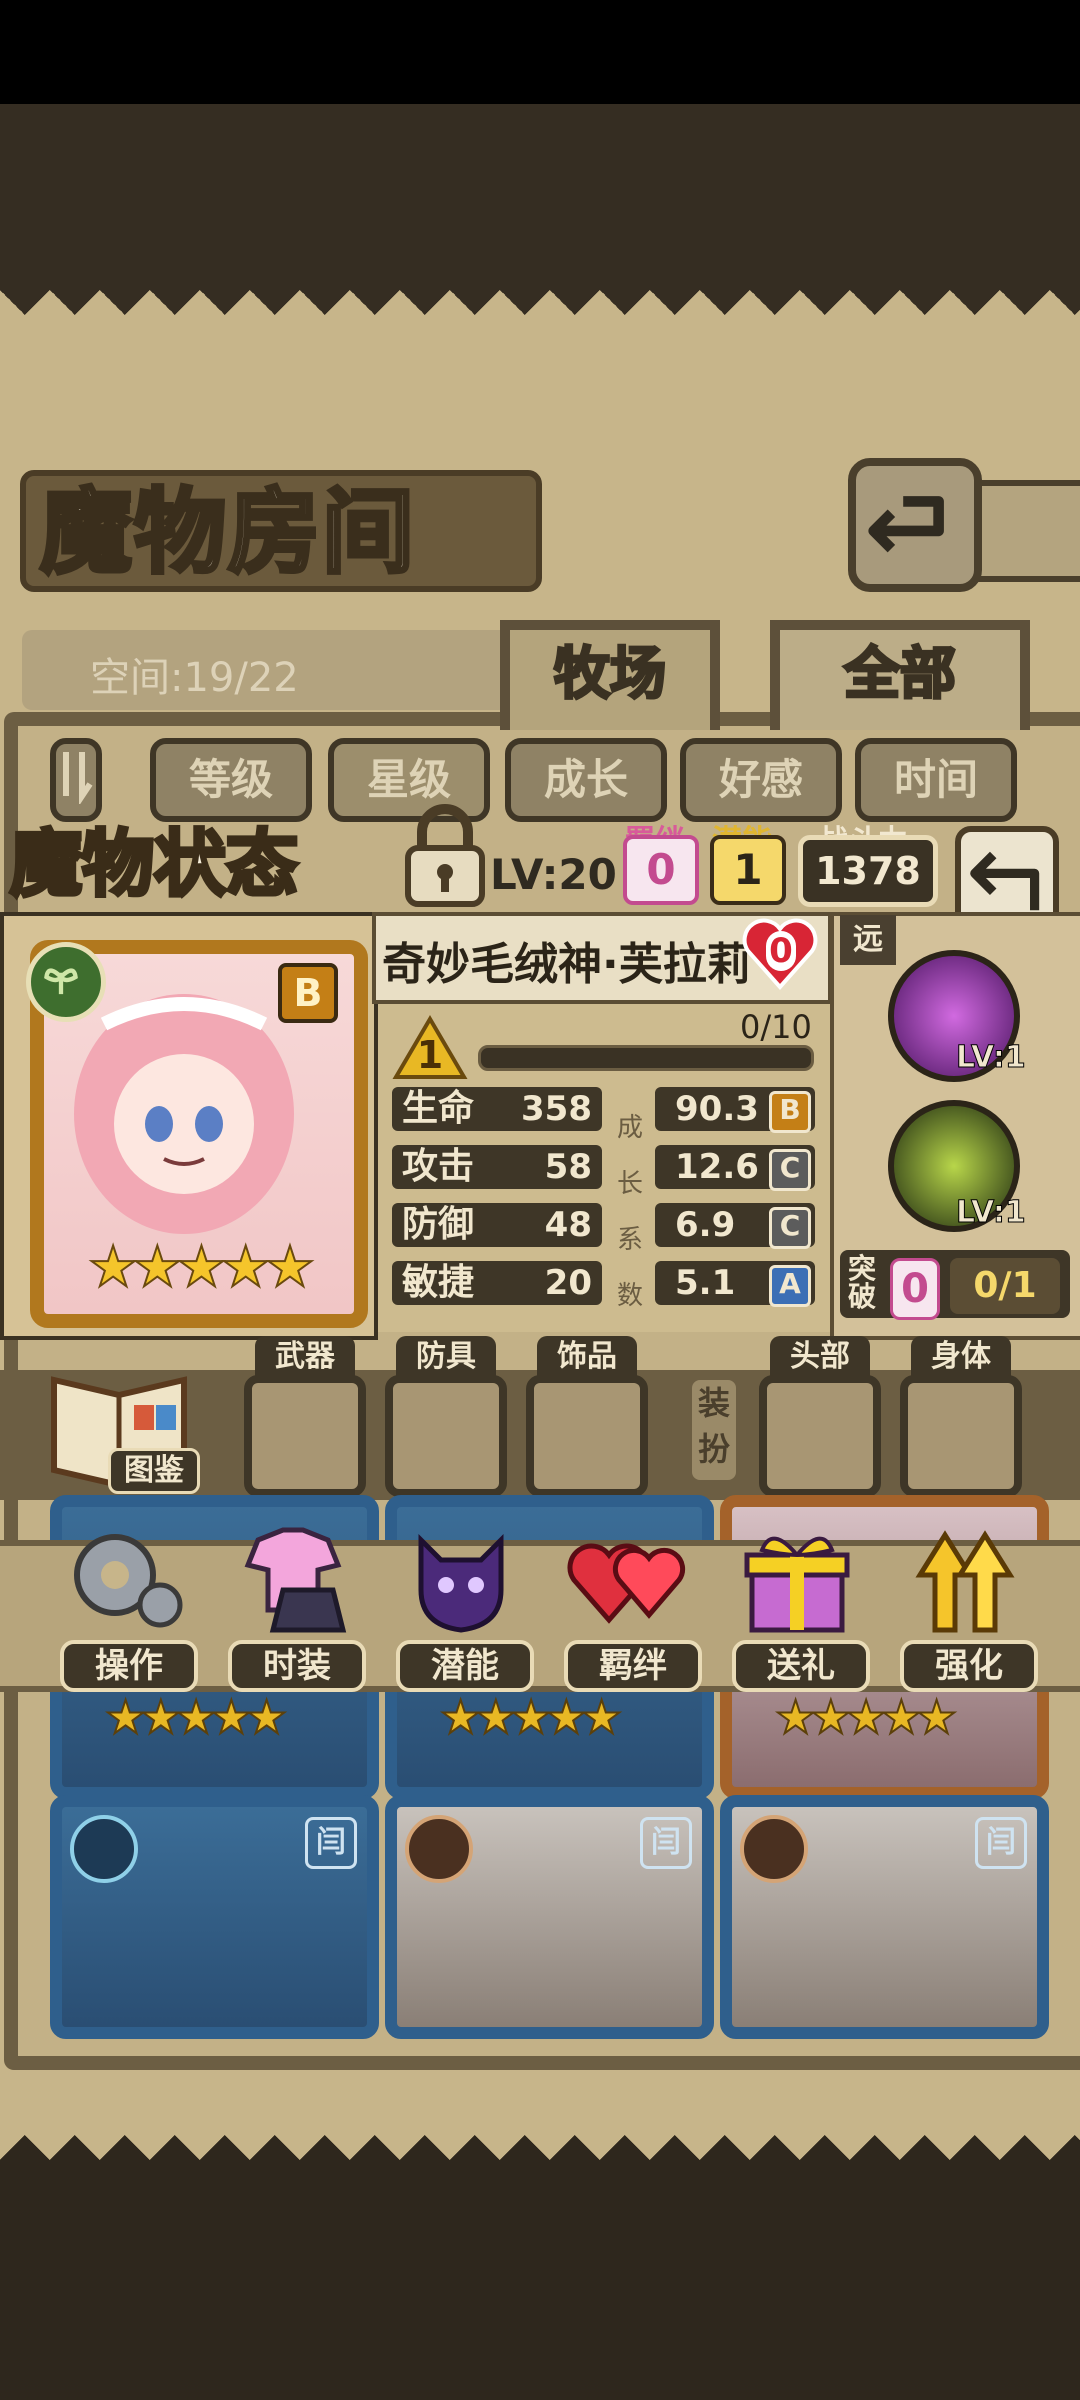  Describe the element at coordinates (629, 1240) in the screenshot. I see `growth-label-char: 系` at that location.